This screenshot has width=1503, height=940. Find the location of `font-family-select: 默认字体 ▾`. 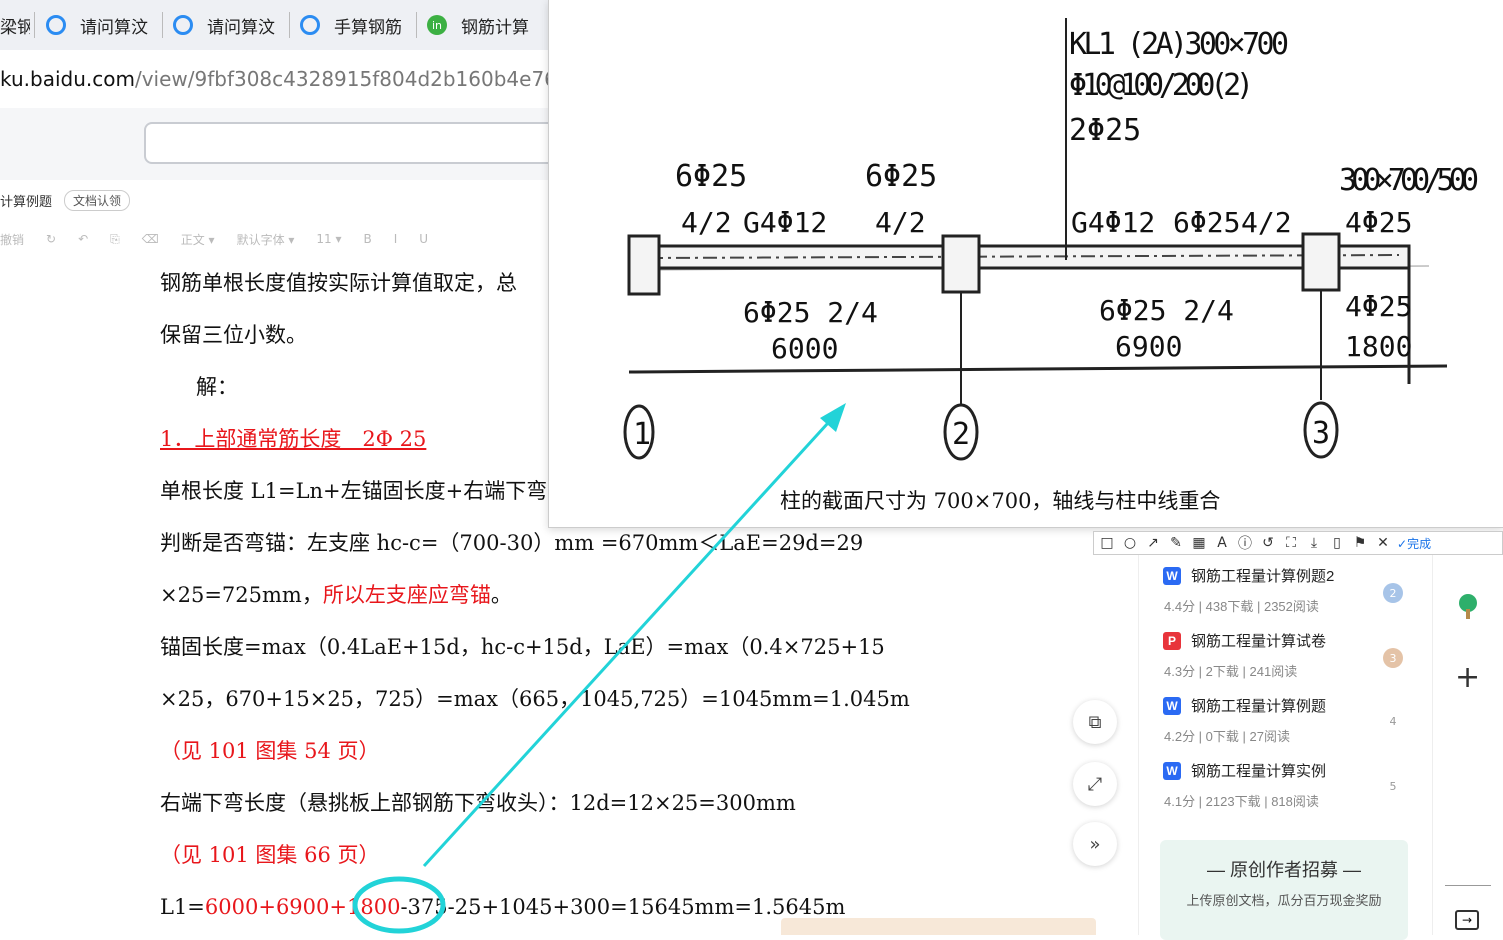

font-family-select: 默认字体 ▾ is located at coordinates (266, 239).